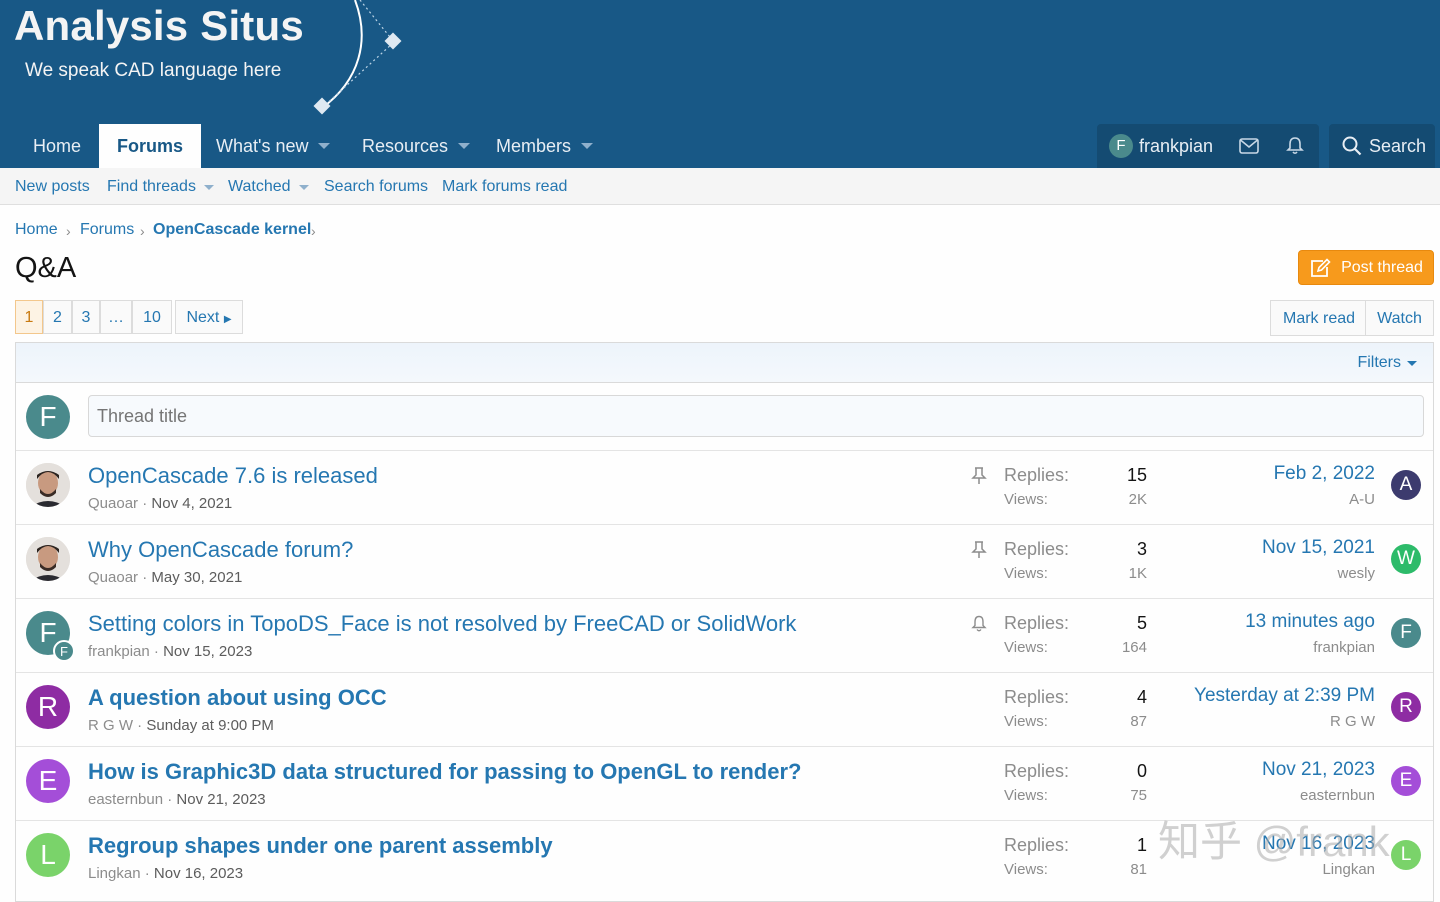  I want to click on last-post-user: easternbun, so click(1337, 795).